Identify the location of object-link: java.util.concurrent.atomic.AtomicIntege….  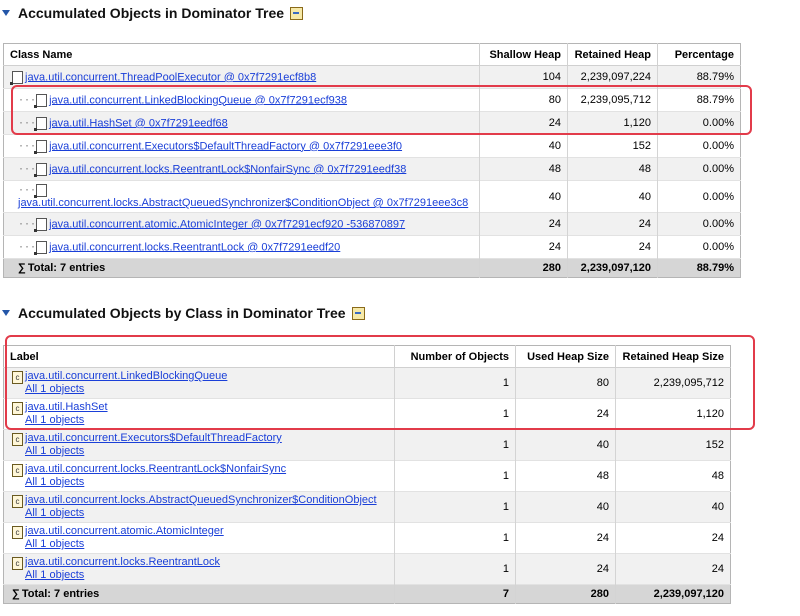
(227, 224).